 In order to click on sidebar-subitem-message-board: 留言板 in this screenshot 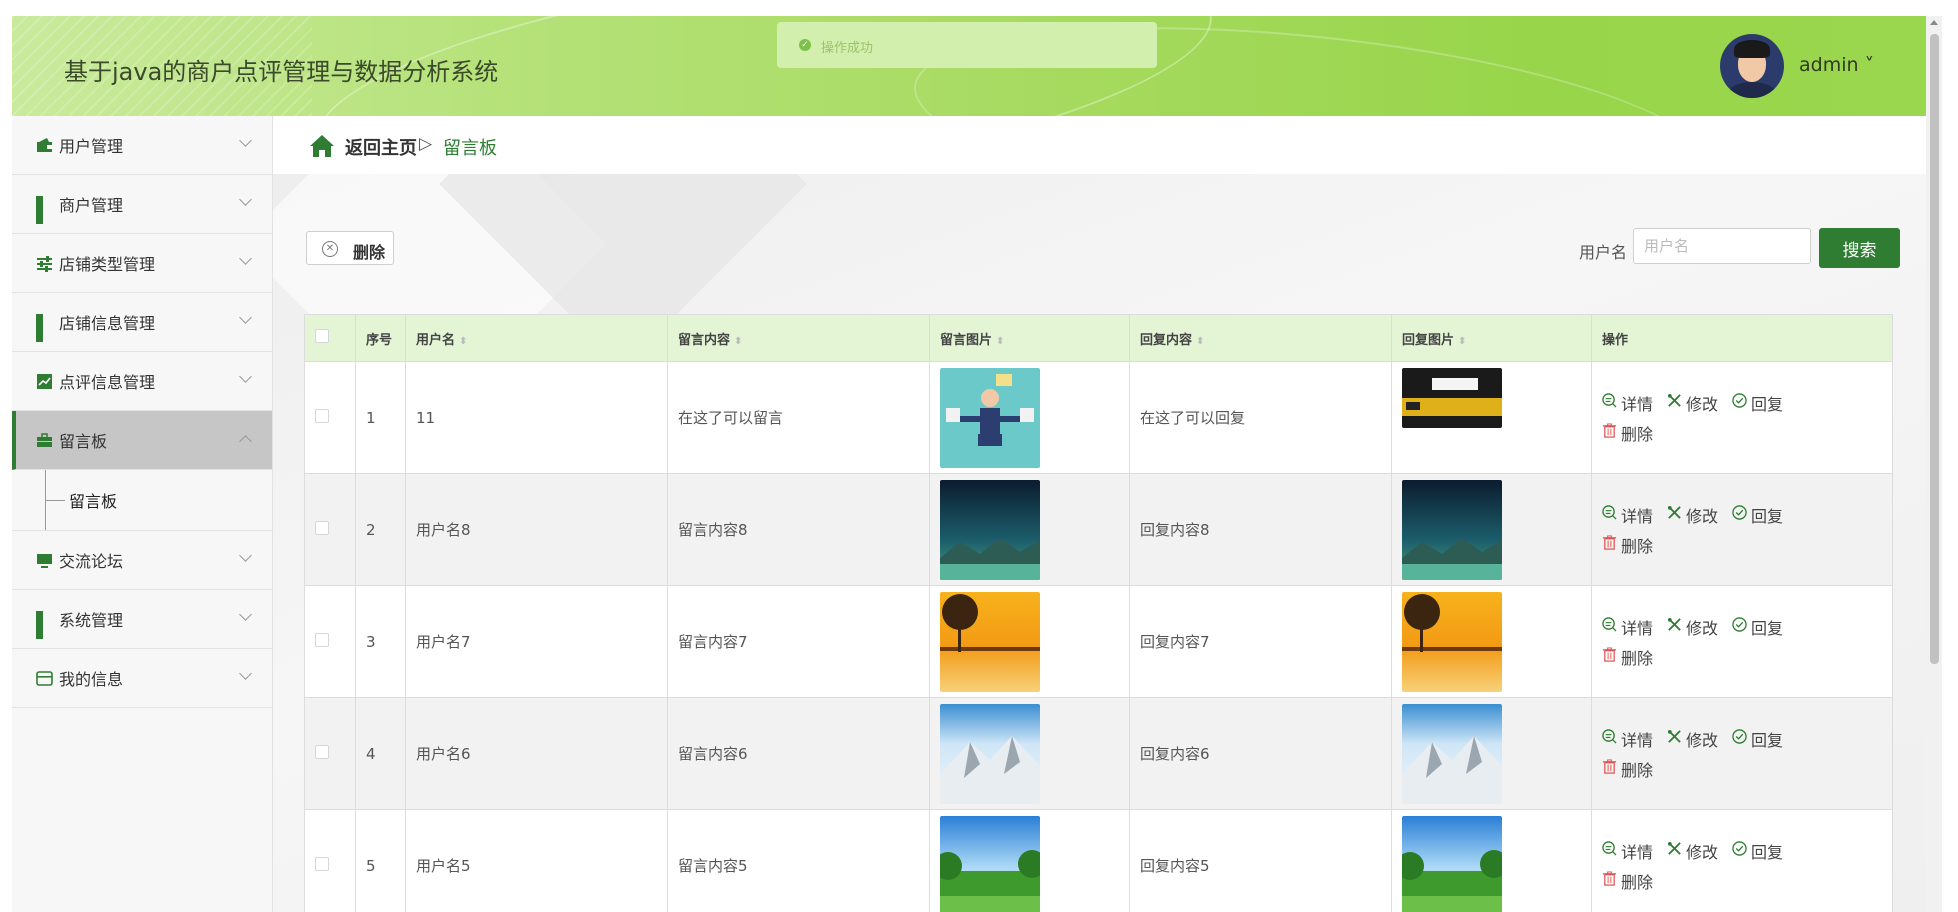, I will do `click(142, 500)`.